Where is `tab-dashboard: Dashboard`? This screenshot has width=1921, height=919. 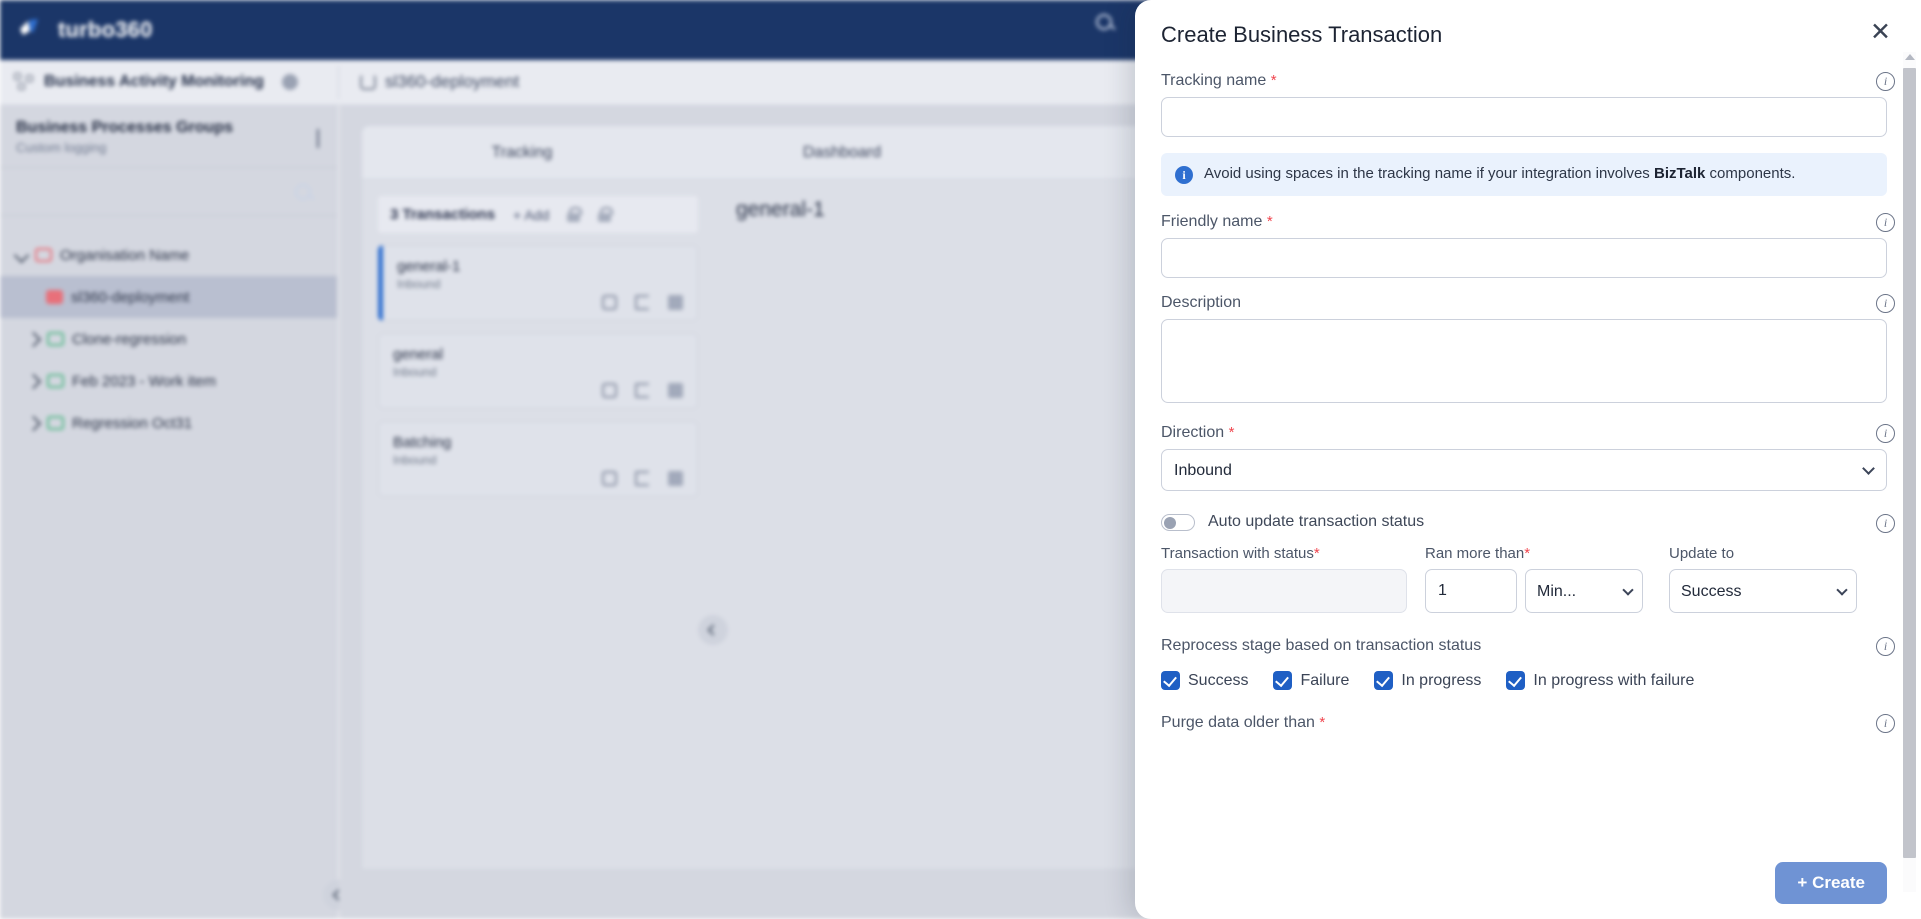 tab-dashboard: Dashboard is located at coordinates (842, 153).